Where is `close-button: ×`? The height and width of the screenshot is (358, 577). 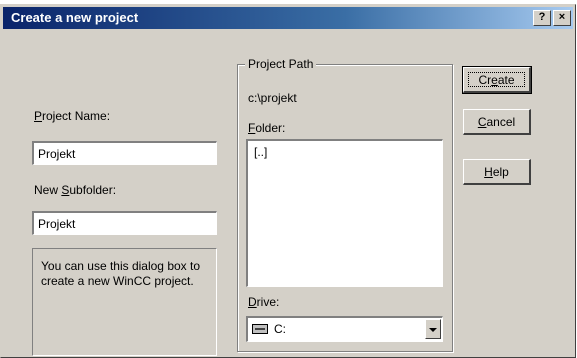 close-button: × is located at coordinates (562, 18).